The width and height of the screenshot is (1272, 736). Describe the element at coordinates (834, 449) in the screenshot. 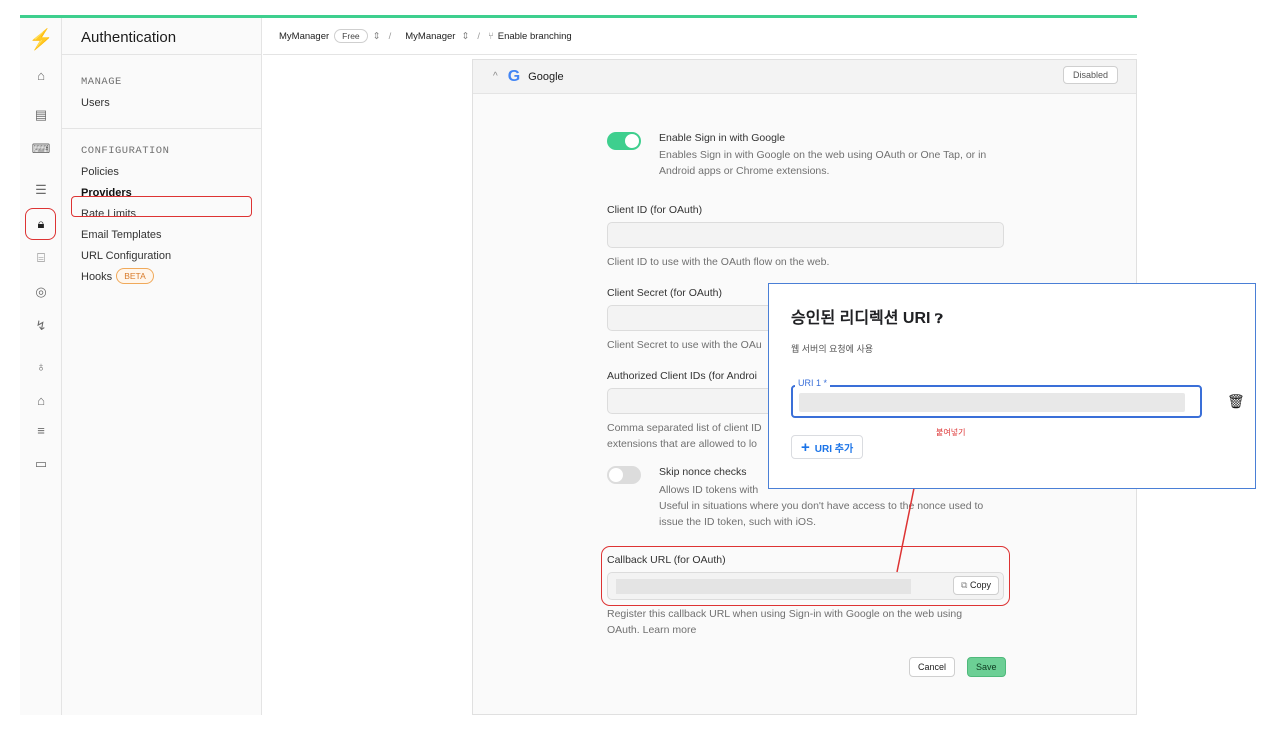

I see `add-uri-label: URI 추가` at that location.